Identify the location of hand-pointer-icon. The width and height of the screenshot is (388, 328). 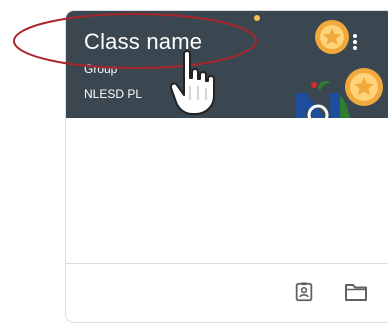
(193, 83).